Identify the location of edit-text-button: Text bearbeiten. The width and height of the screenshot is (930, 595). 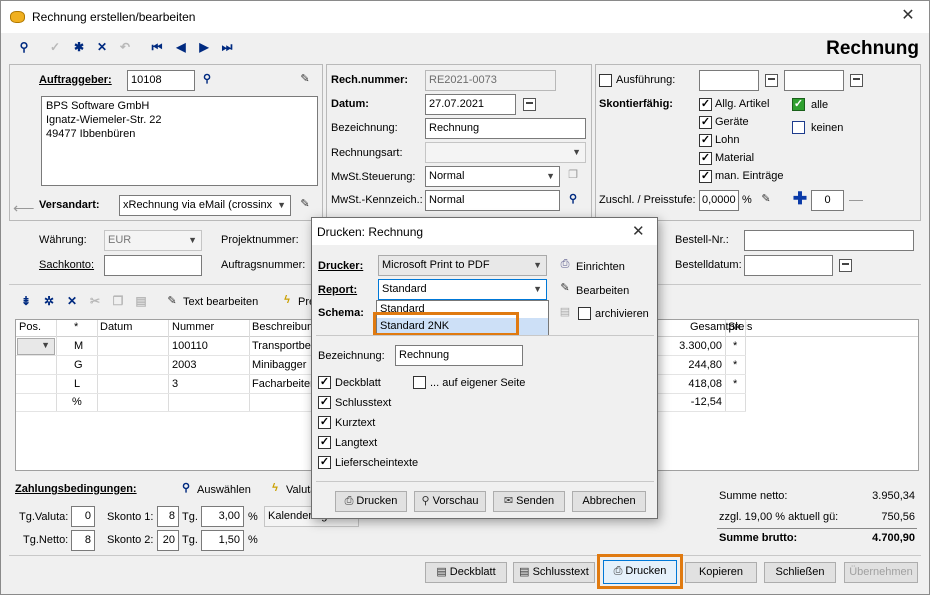
(220, 302).